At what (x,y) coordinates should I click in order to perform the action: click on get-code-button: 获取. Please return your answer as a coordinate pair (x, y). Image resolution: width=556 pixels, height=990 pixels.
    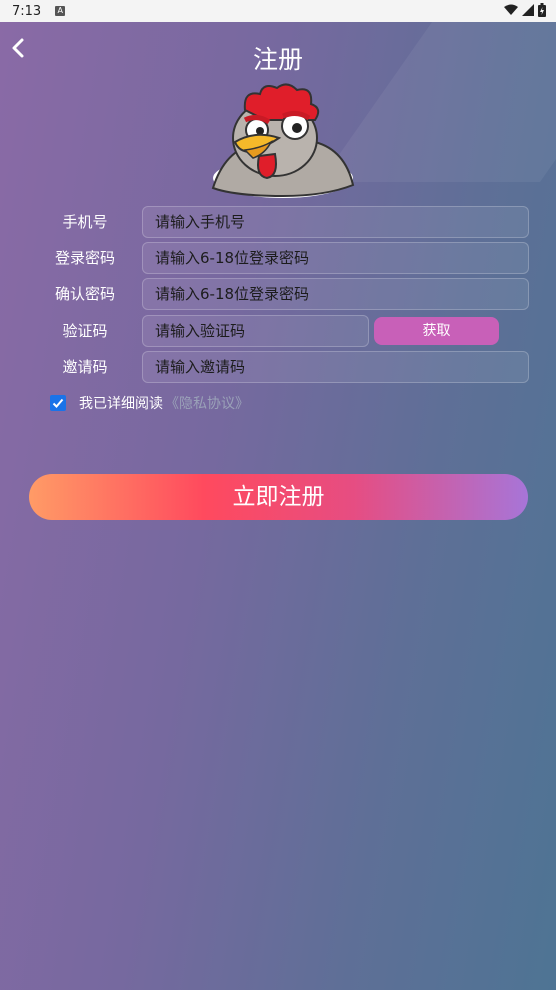
    Looking at the image, I should click on (436, 331).